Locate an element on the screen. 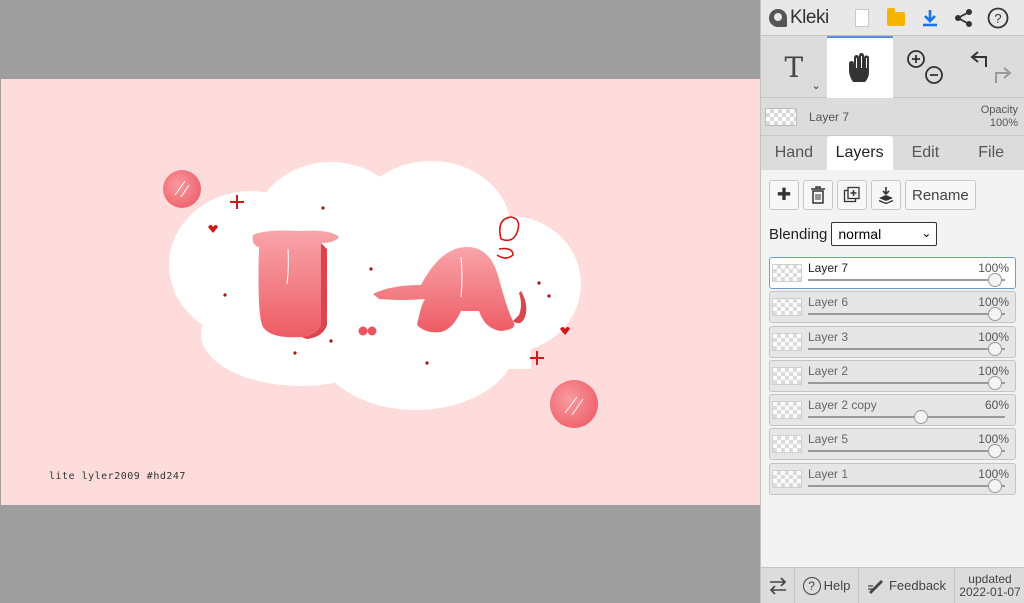 This screenshot has width=1024, height=603. changelog-link: updated 2022-01-07 is located at coordinates (989, 585).